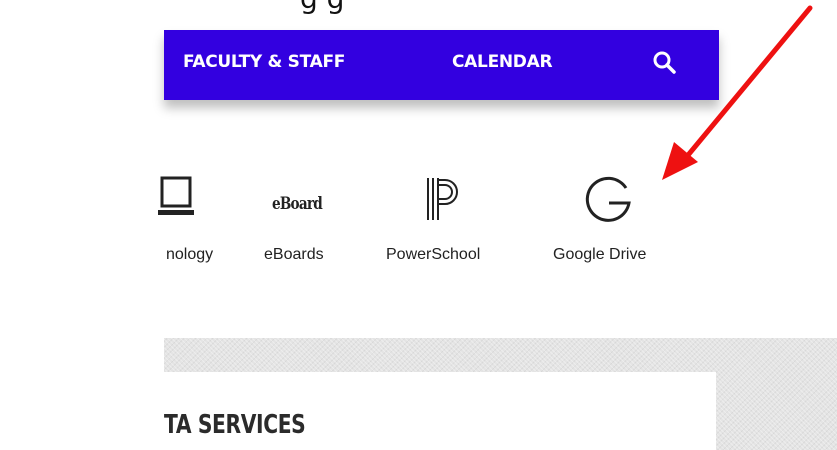 The height and width of the screenshot is (450, 837). I want to click on section-heading: TA SERVICES, so click(235, 425).